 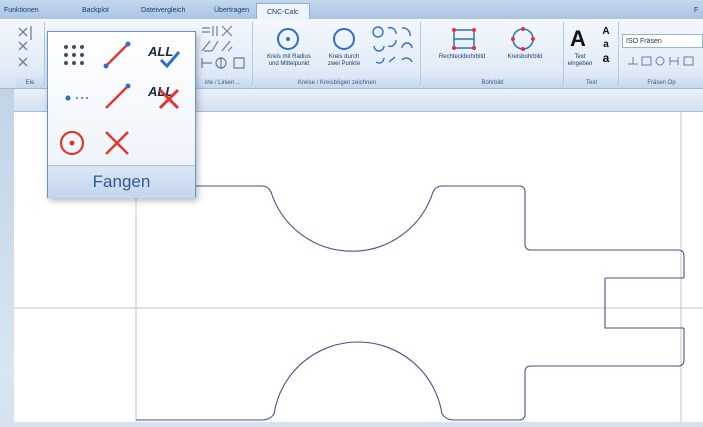 I want to click on tab-backplot: Backplot, so click(x=95, y=10).